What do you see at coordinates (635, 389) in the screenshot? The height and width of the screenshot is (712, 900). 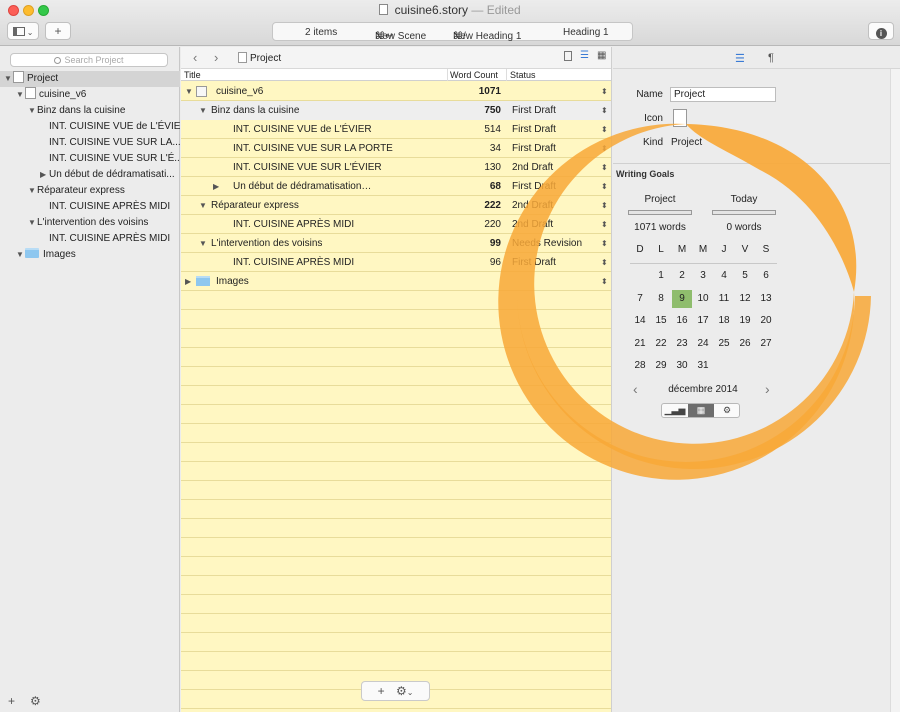 I see `previous-month-button: ‹` at bounding box center [635, 389].